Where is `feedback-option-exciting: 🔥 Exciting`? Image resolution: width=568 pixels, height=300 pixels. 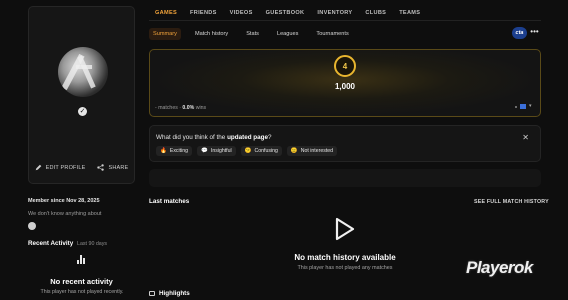 feedback-option-exciting: 🔥 Exciting is located at coordinates (174, 151).